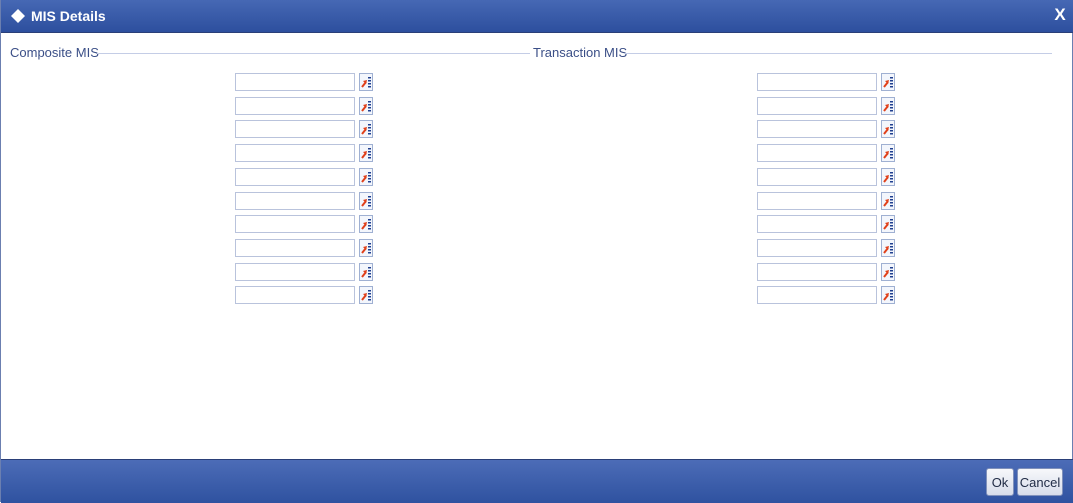 The width and height of the screenshot is (1073, 503). Describe the element at coordinates (838, 53) in the screenshot. I see `section-divider-transaction` at that location.